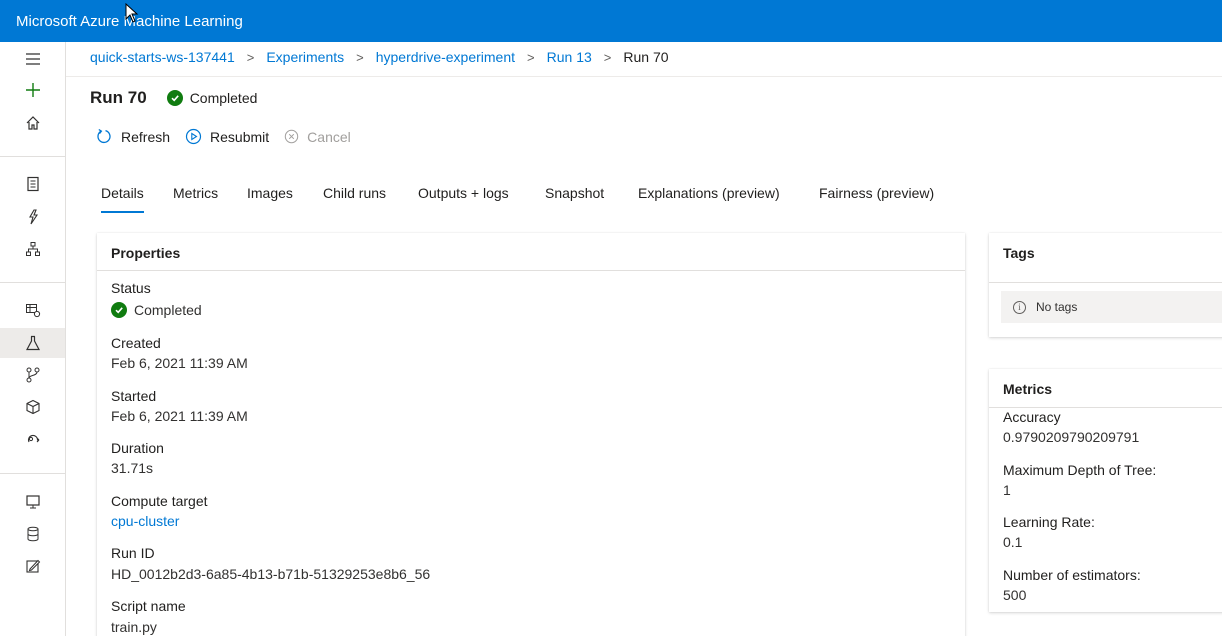 Image resolution: width=1222 pixels, height=636 pixels. I want to click on refresh-button: Refresh, so click(133, 136).